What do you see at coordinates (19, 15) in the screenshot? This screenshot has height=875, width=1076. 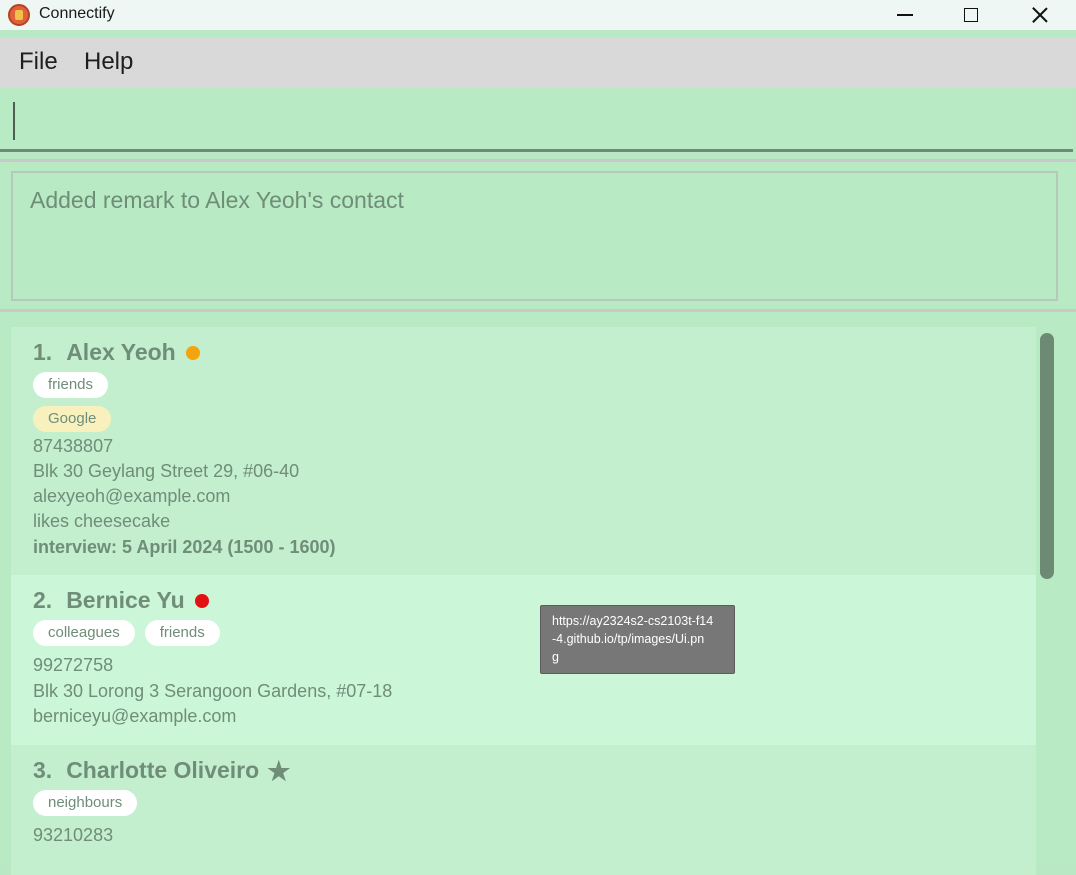 I see `app-logo-icon` at bounding box center [19, 15].